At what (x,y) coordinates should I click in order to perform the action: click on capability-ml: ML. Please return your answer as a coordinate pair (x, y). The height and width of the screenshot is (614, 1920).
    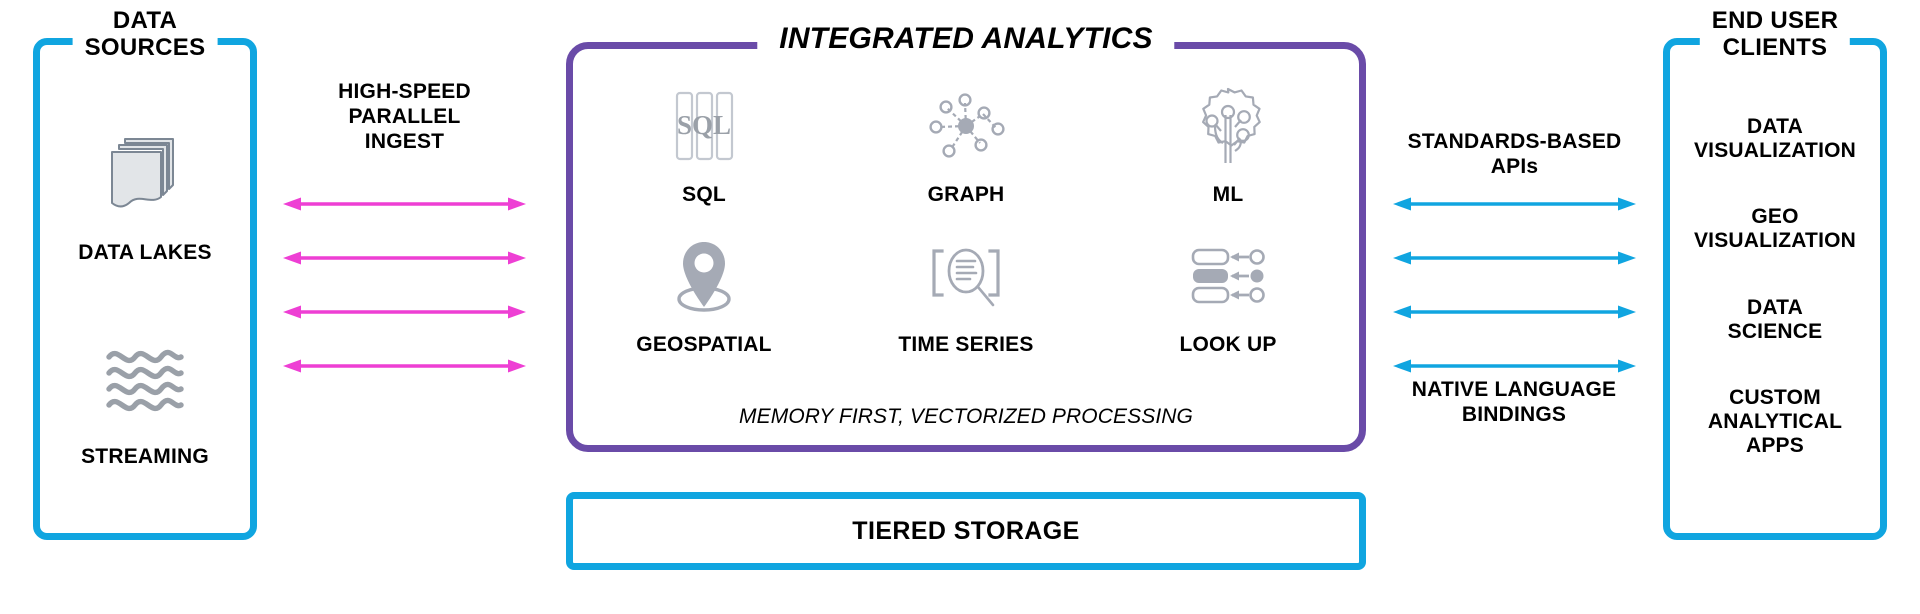
    Looking at the image, I should click on (1228, 145).